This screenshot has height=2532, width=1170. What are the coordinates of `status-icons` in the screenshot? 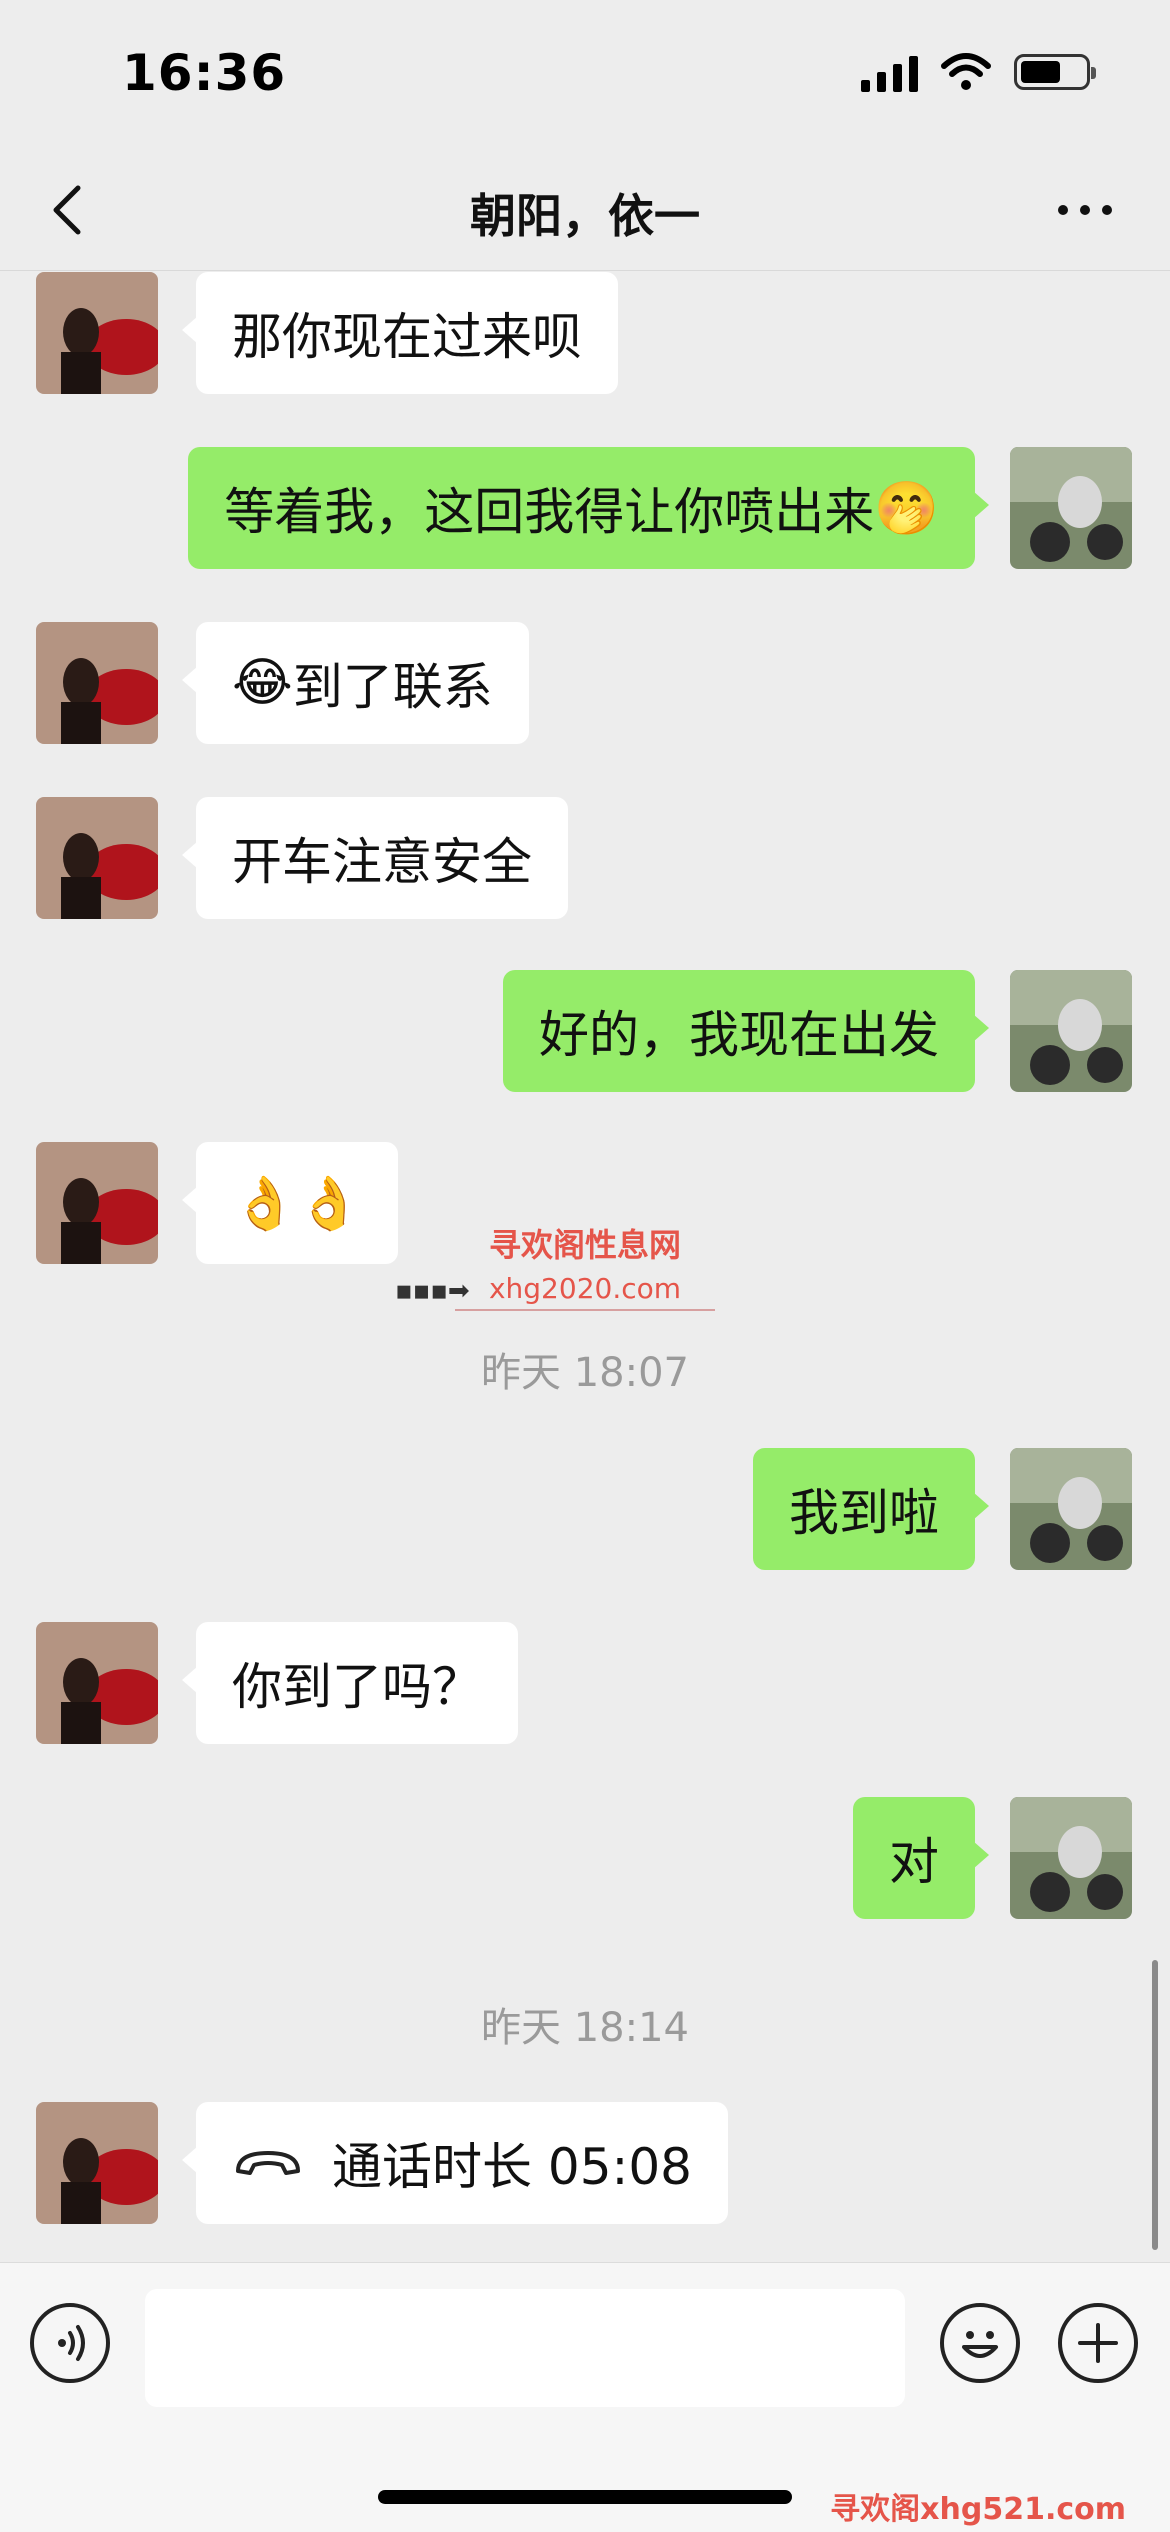 It's located at (978, 72).